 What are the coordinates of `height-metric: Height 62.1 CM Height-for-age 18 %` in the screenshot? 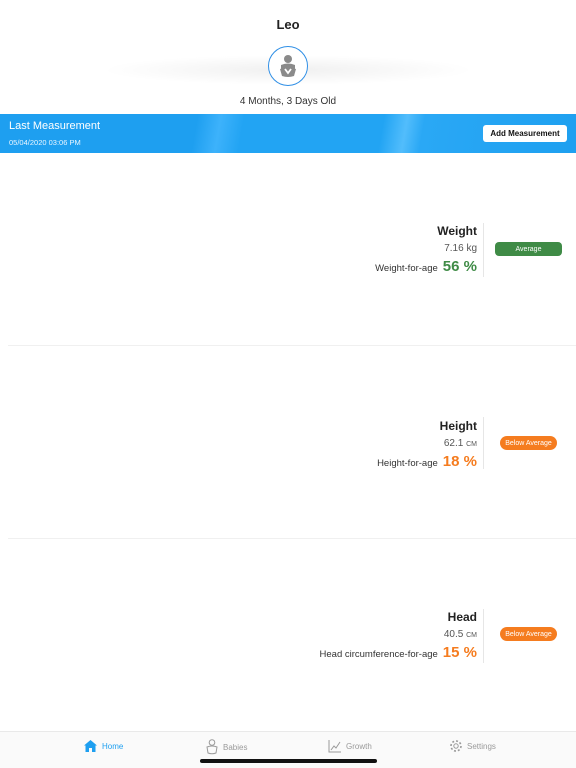 It's located at (427, 444).